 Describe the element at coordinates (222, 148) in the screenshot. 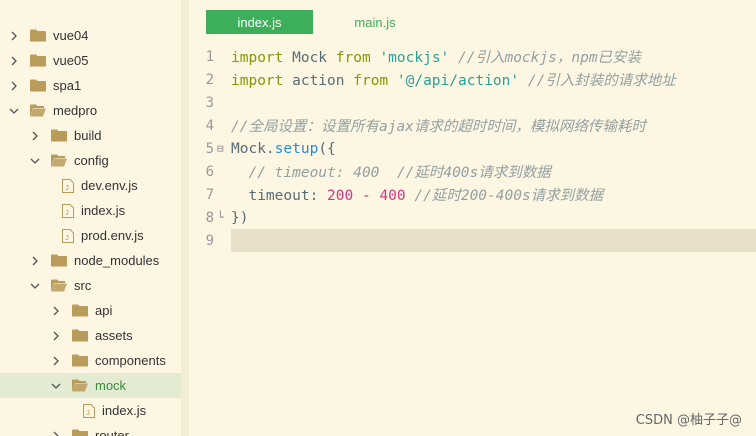

I see `fold-marker-icon: ⊟` at that location.